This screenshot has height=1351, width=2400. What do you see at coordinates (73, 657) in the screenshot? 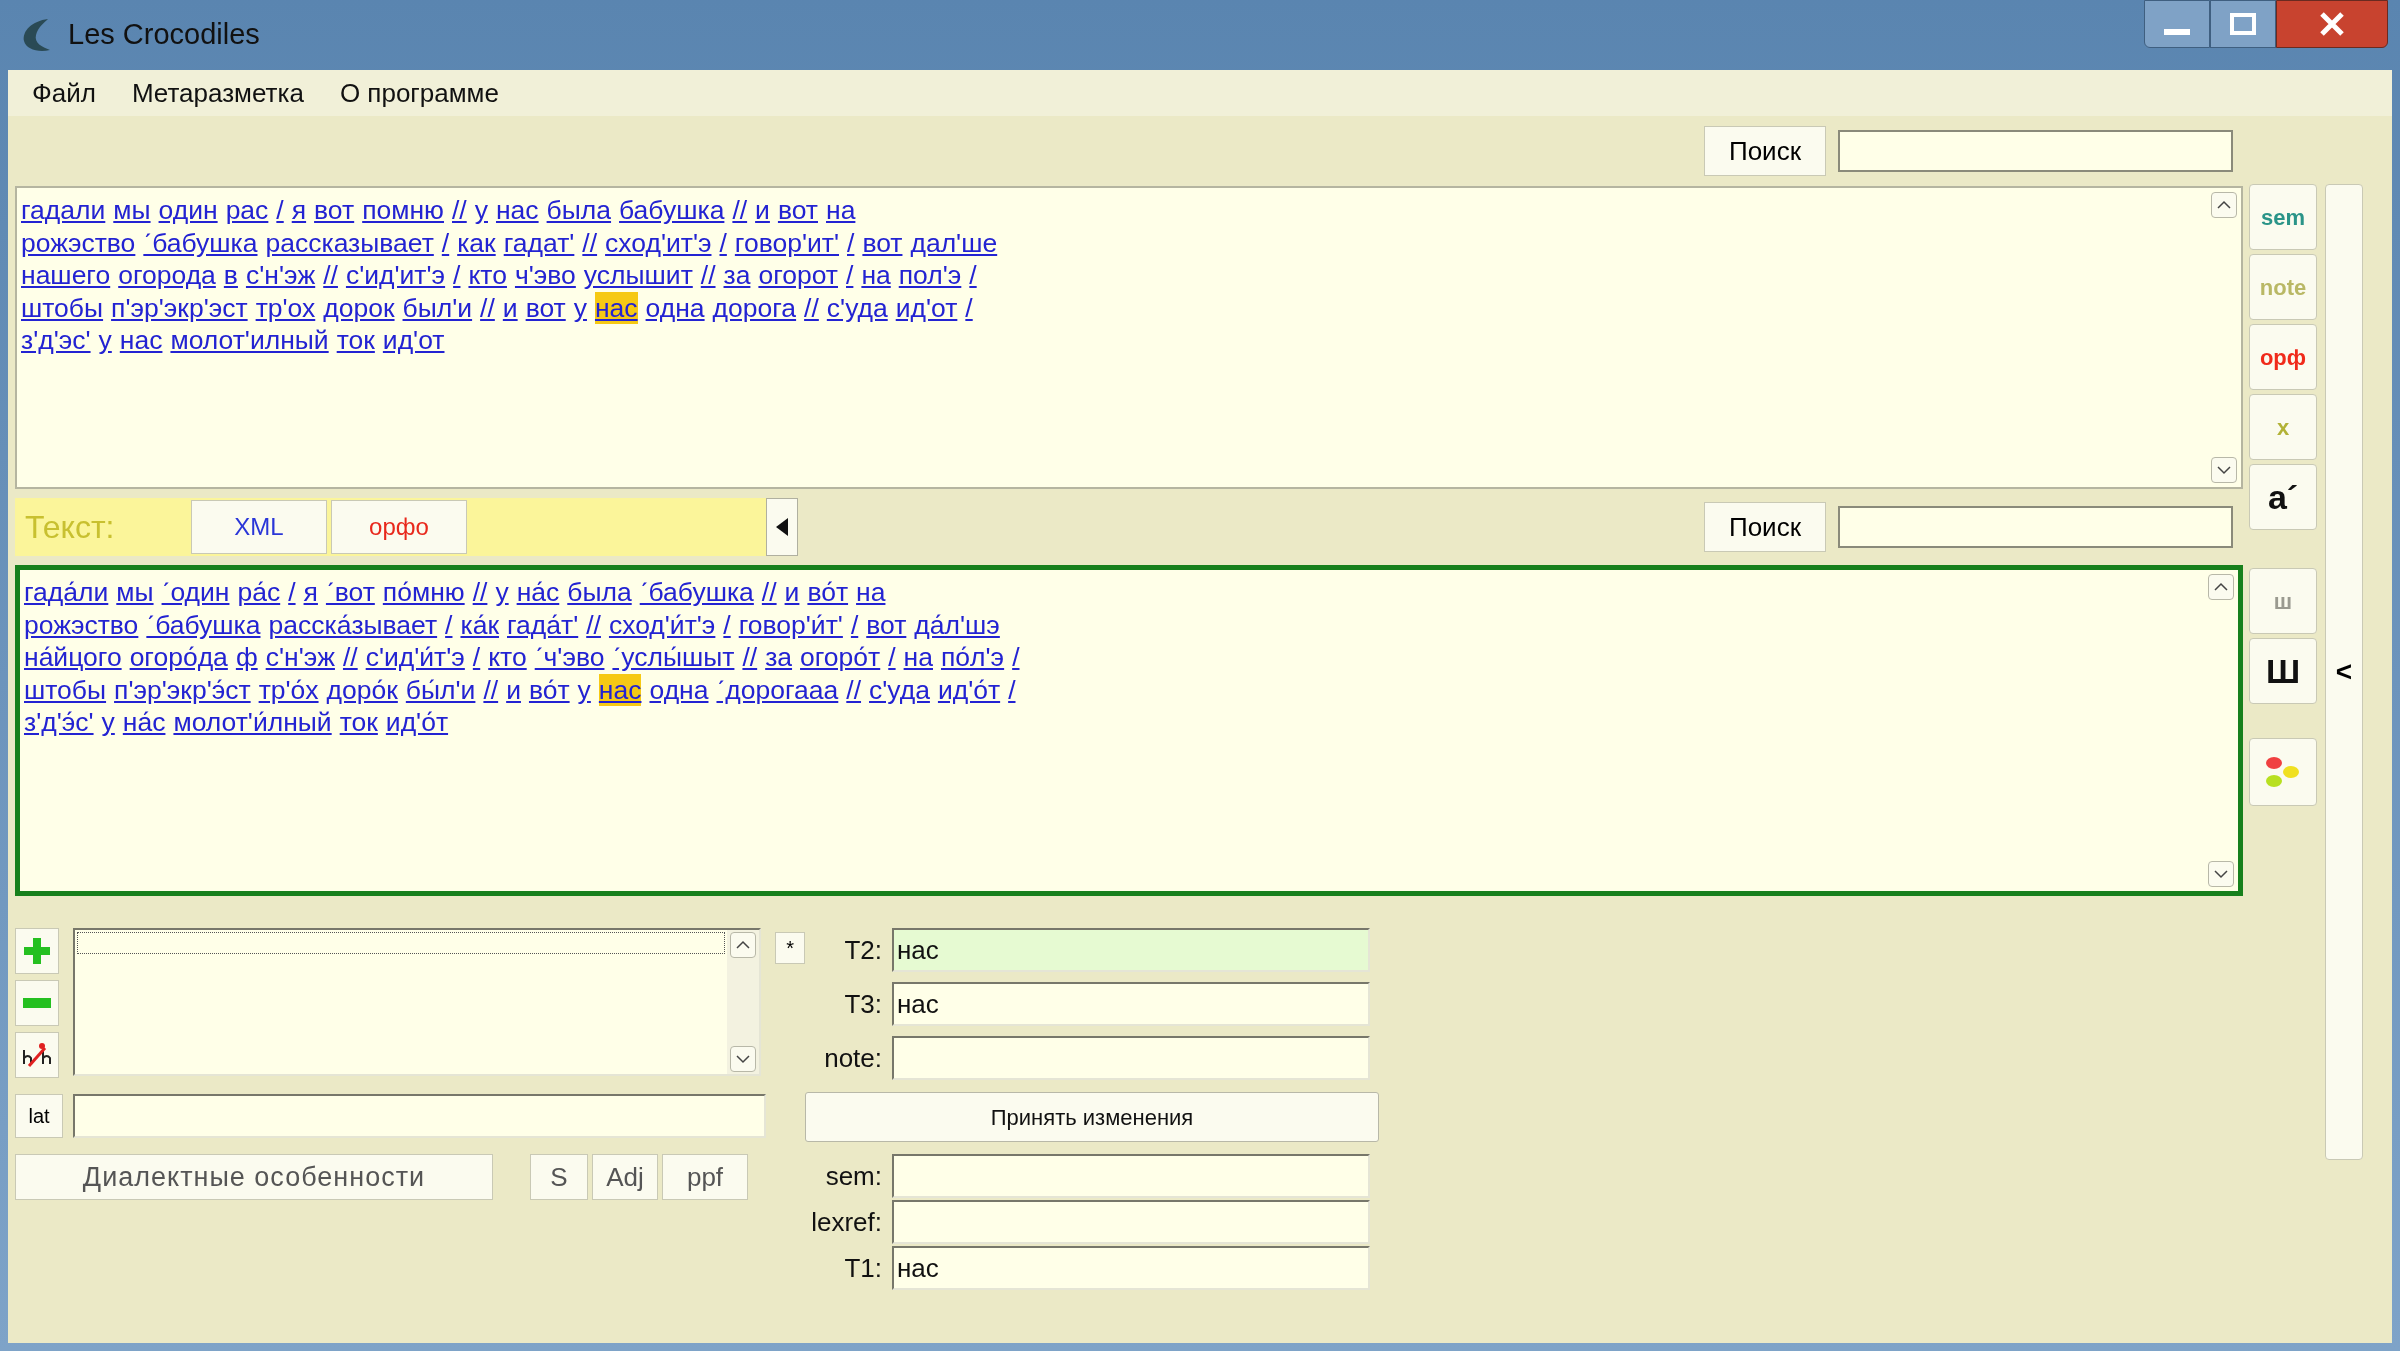
I see `word-link: на́йцого` at bounding box center [73, 657].